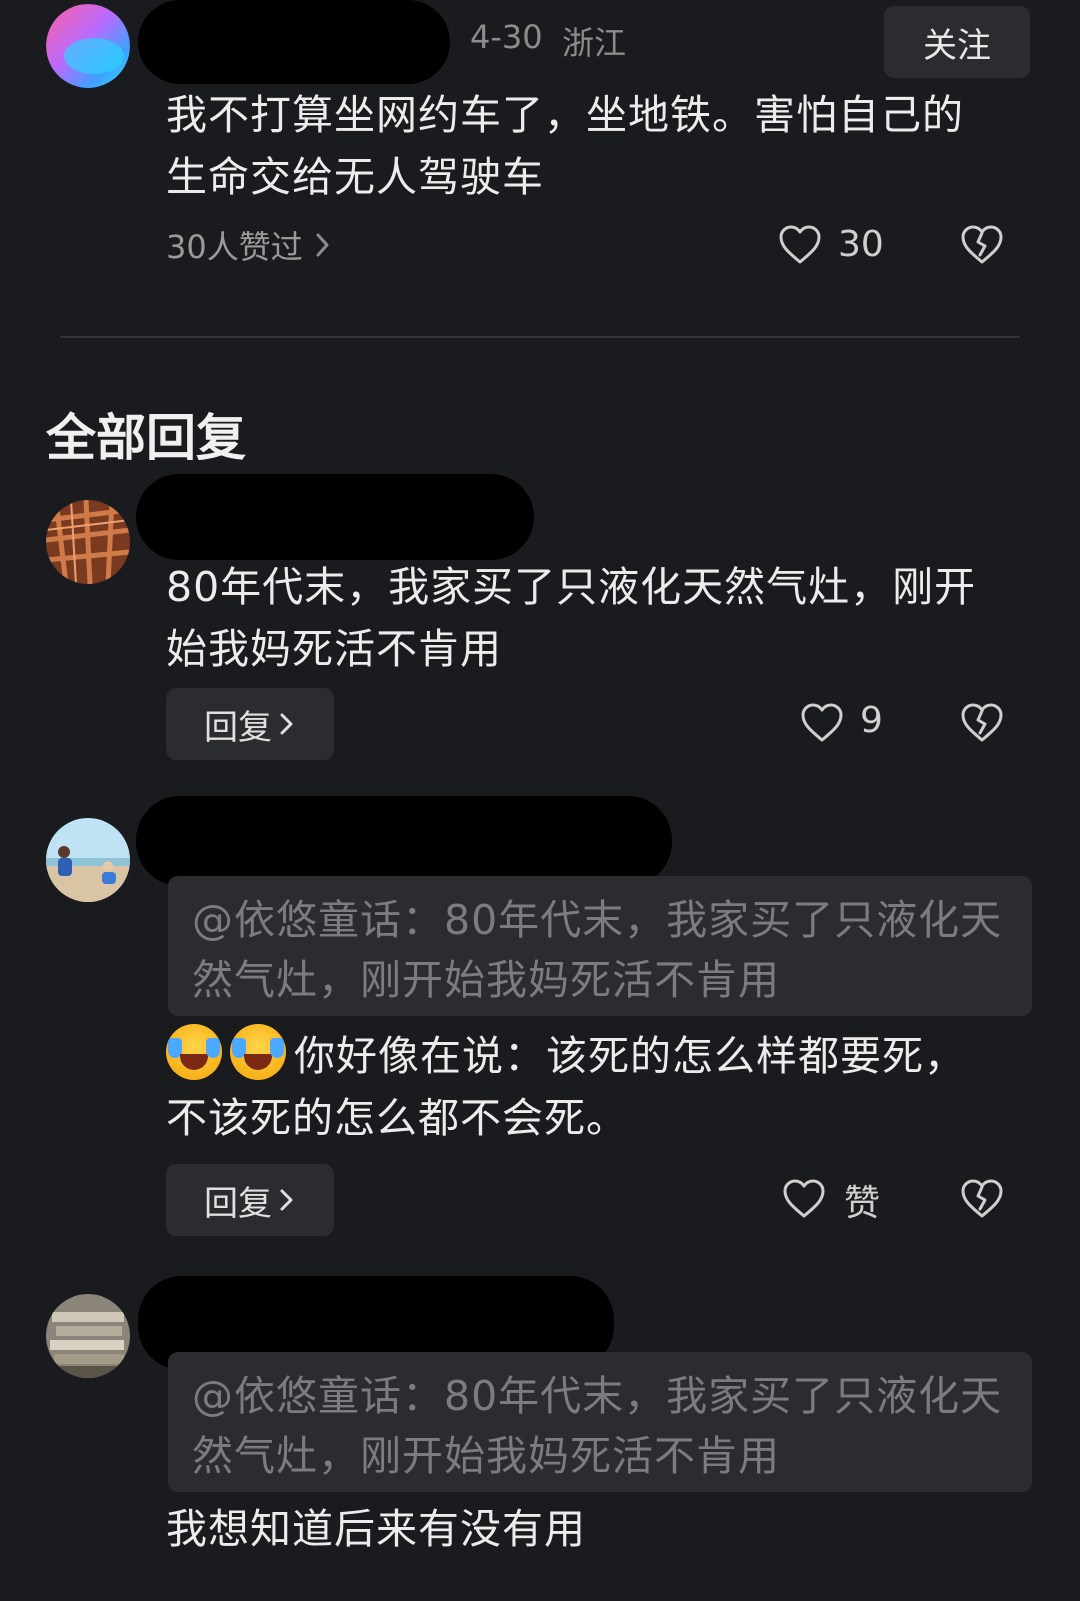 This screenshot has height=1601, width=1080. What do you see at coordinates (566, 1087) in the screenshot?
I see `reply2-text: 你好像在说：该死的怎么样都要死，不该死的怎么都不会死。` at bounding box center [566, 1087].